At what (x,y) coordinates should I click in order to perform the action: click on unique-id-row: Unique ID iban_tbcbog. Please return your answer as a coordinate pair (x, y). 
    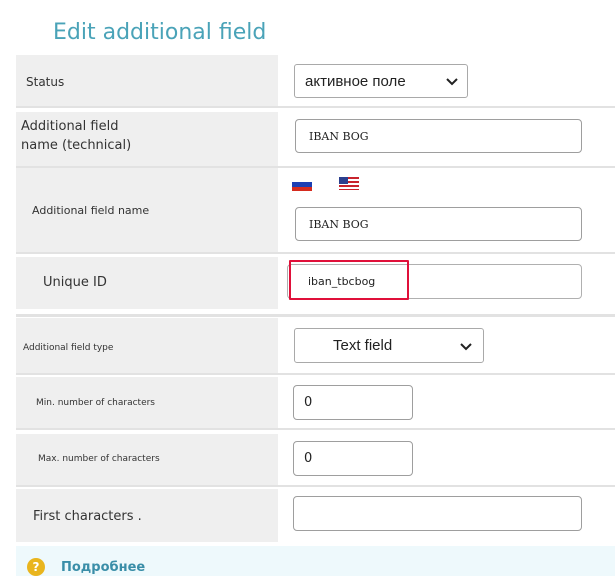
    Looking at the image, I should click on (315, 283).